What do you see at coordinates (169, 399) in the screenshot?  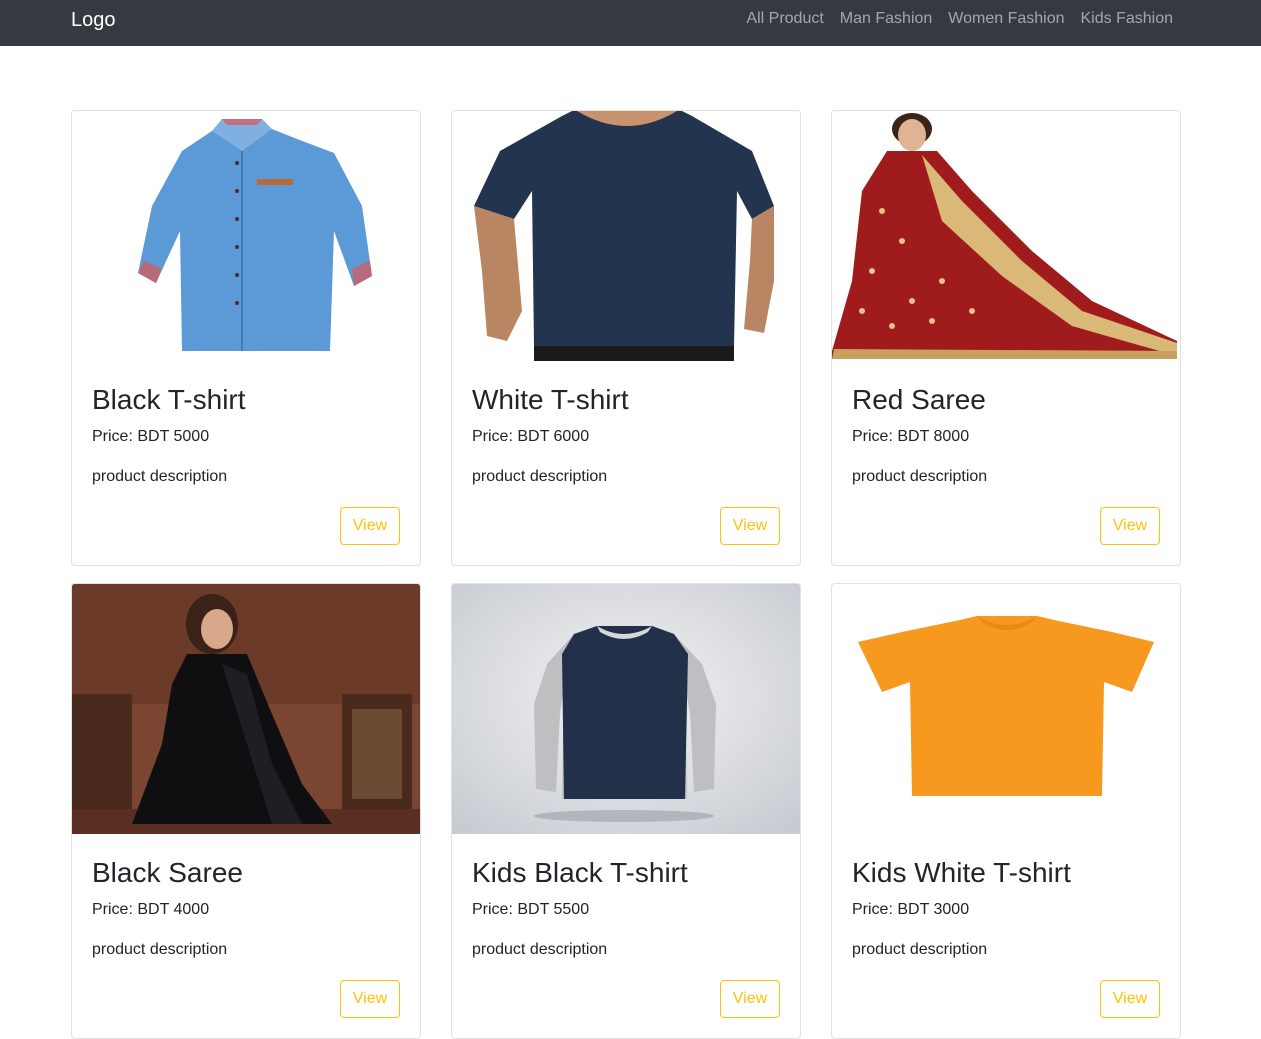 I see `product-title: Black T-shirt` at bounding box center [169, 399].